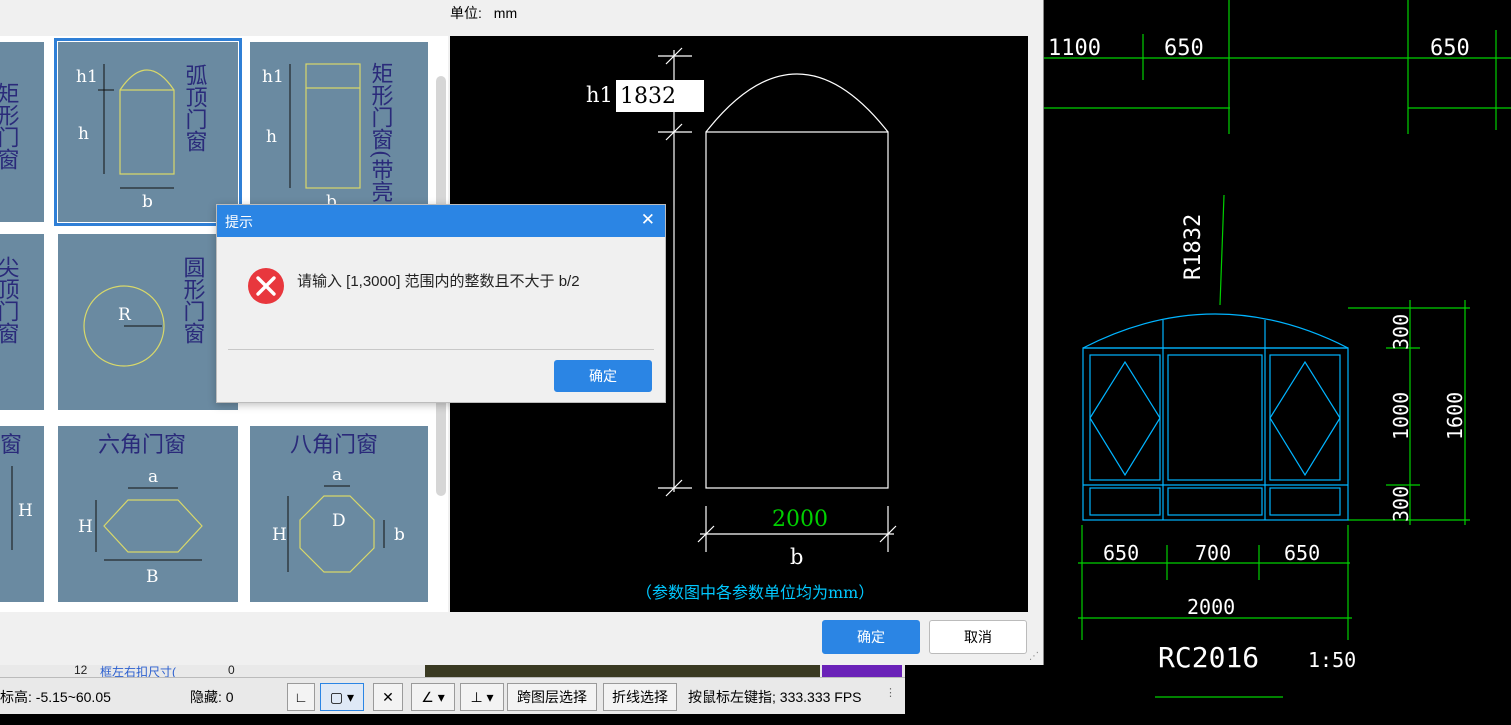 This screenshot has width=1511, height=725. What do you see at coordinates (433, 697) in the screenshot?
I see `angle-dropdown: ∠ ▾` at bounding box center [433, 697].